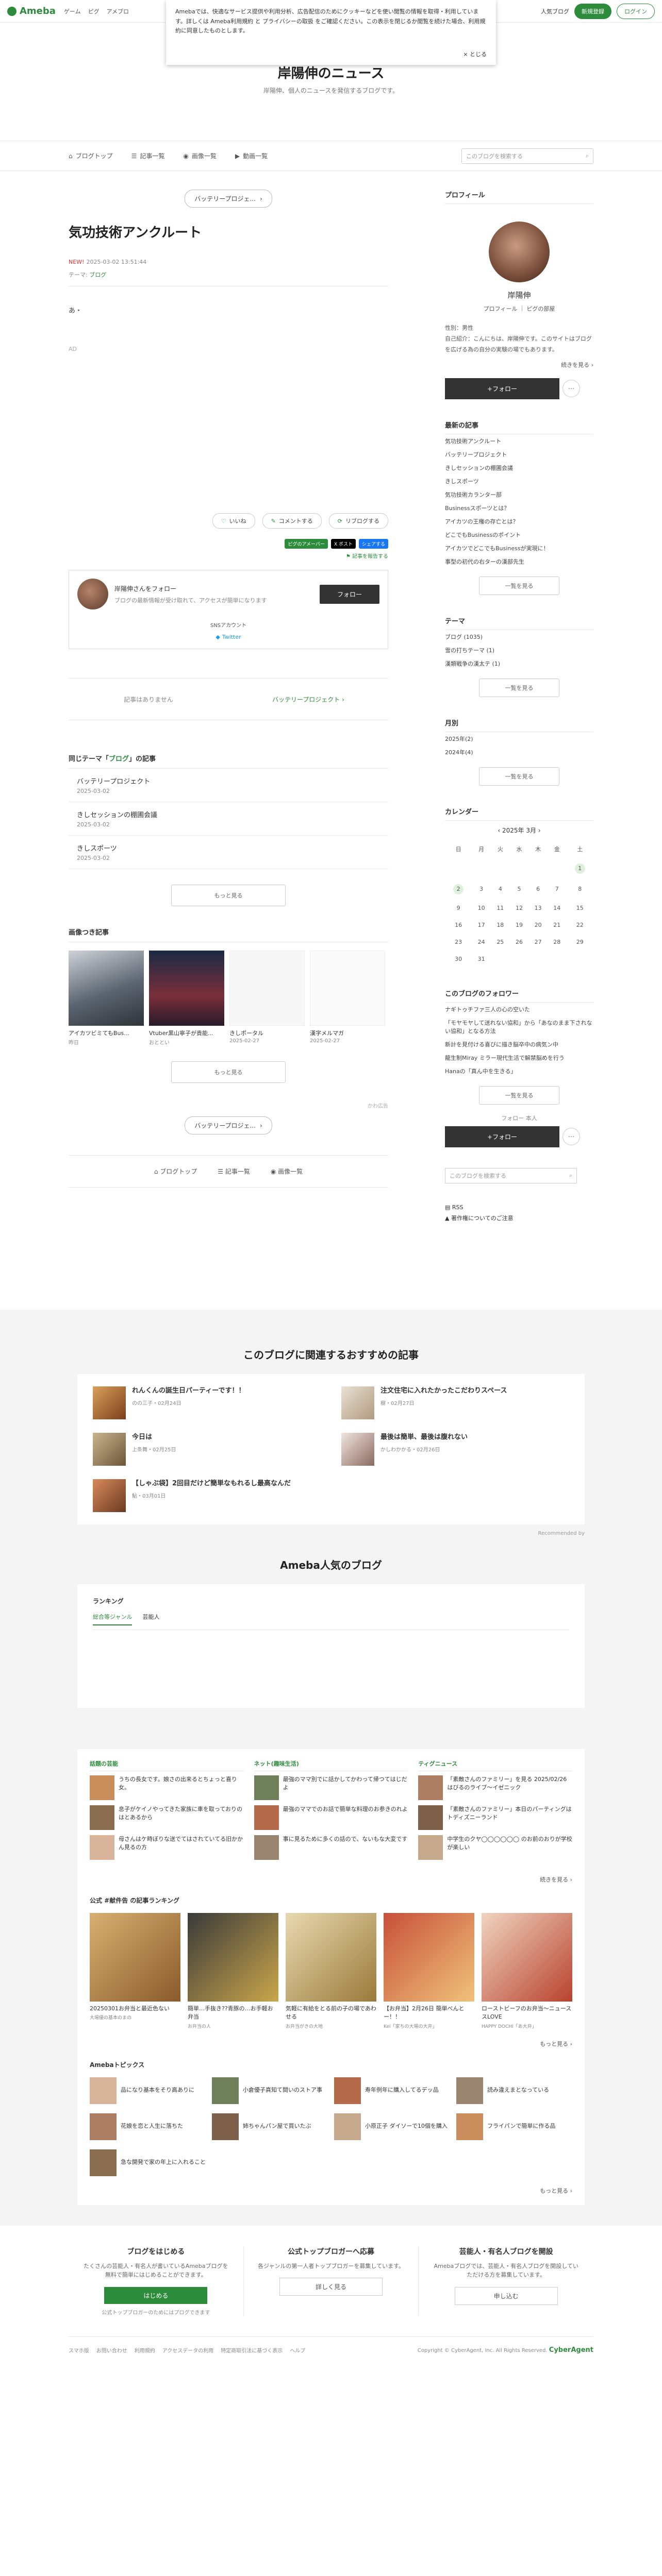 This screenshot has height=2576, width=662. Describe the element at coordinates (119, 759) in the screenshot. I see `heading-theme-link: ブログ` at that location.